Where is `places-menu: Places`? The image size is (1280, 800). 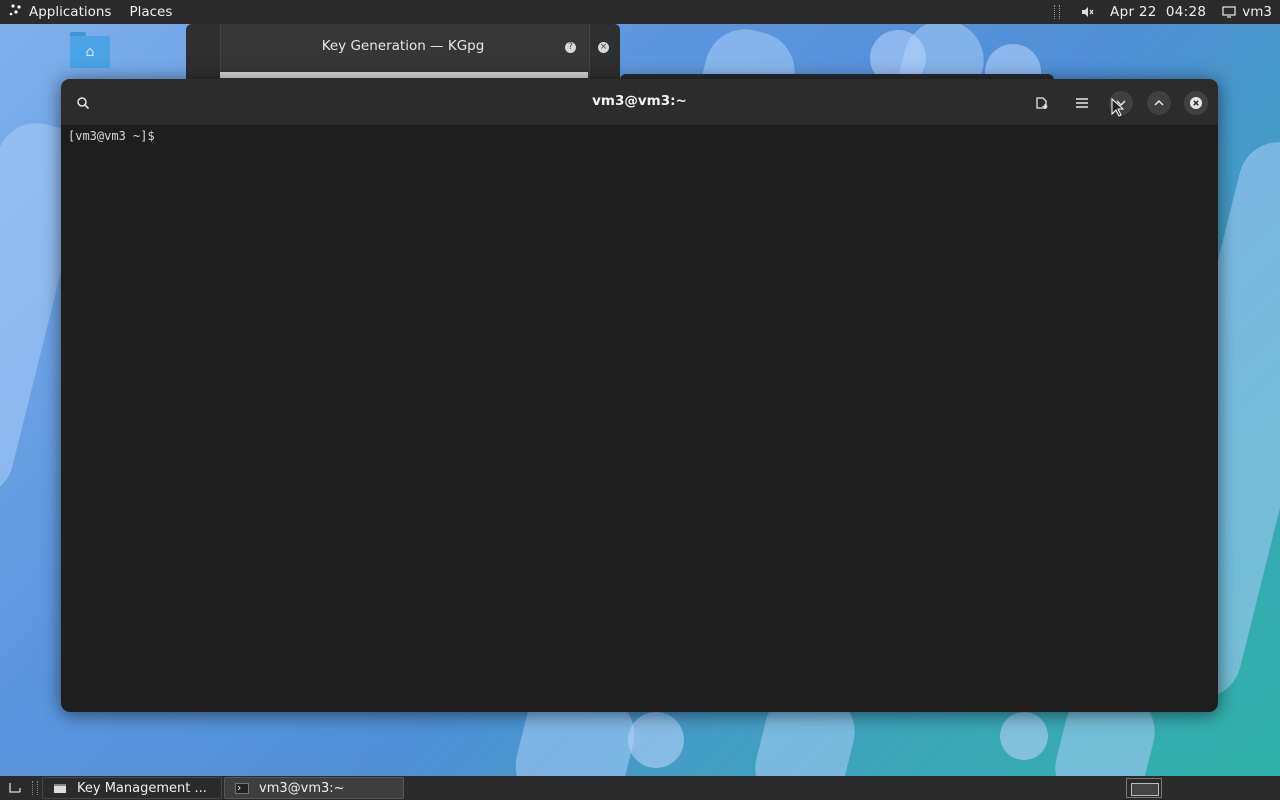
places-menu: Places is located at coordinates (150, 12).